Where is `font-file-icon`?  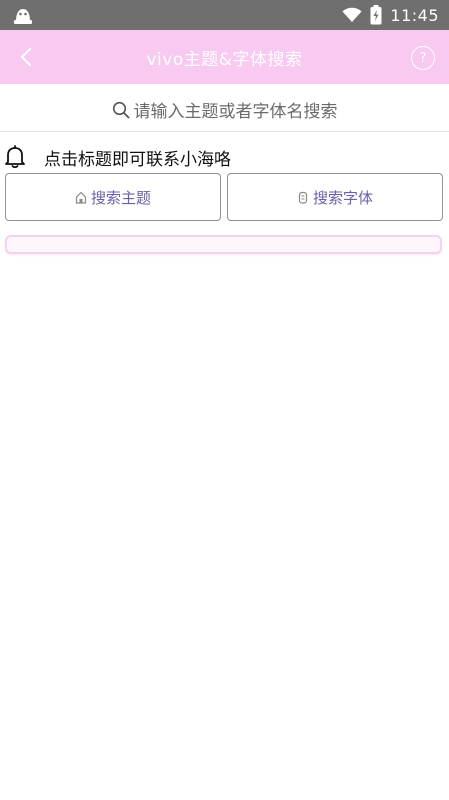 font-file-icon is located at coordinates (303, 197).